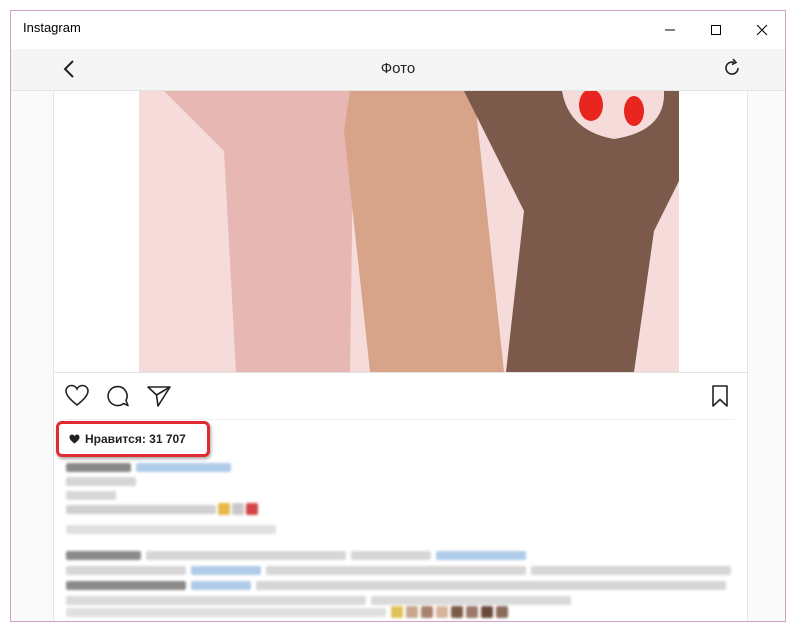 This screenshot has width=800, height=638. I want to click on like-button, so click(77, 396).